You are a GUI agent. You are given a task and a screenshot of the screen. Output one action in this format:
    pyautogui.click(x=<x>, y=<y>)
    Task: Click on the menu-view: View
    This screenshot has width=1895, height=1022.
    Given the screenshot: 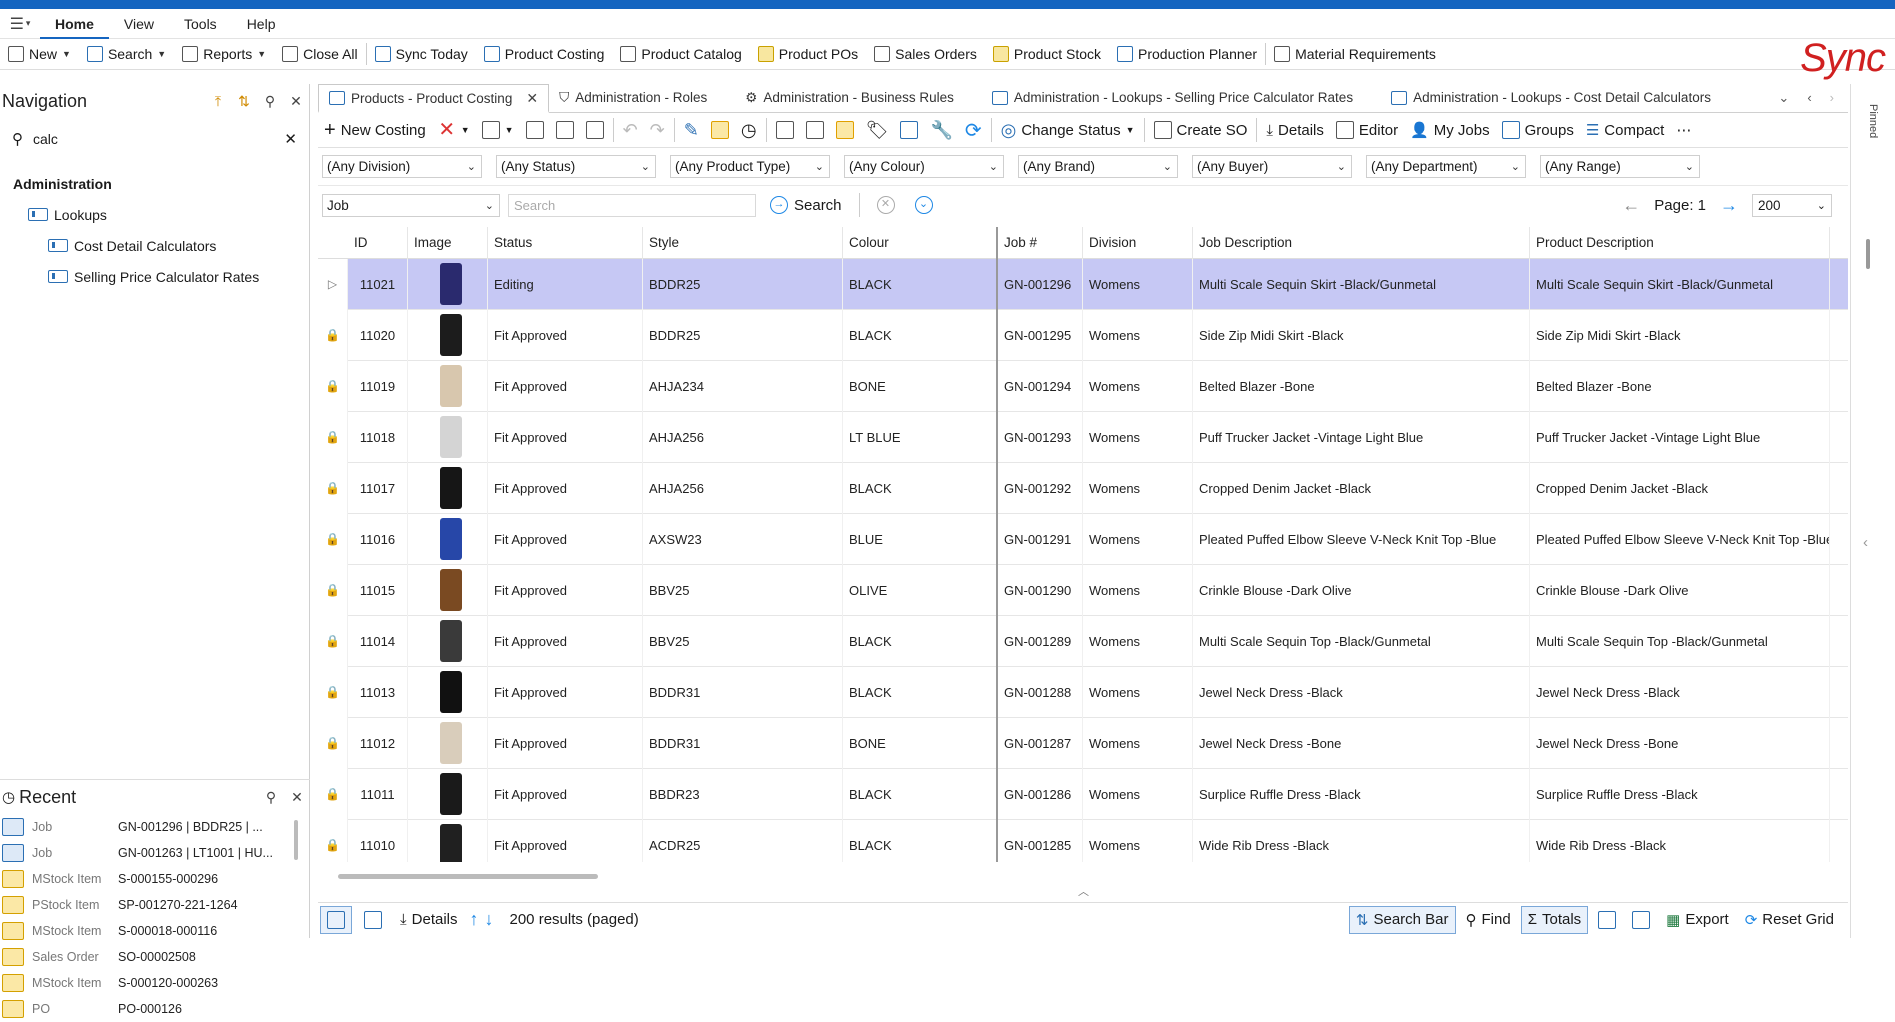 What is the action you would take?
    pyautogui.click(x=139, y=24)
    